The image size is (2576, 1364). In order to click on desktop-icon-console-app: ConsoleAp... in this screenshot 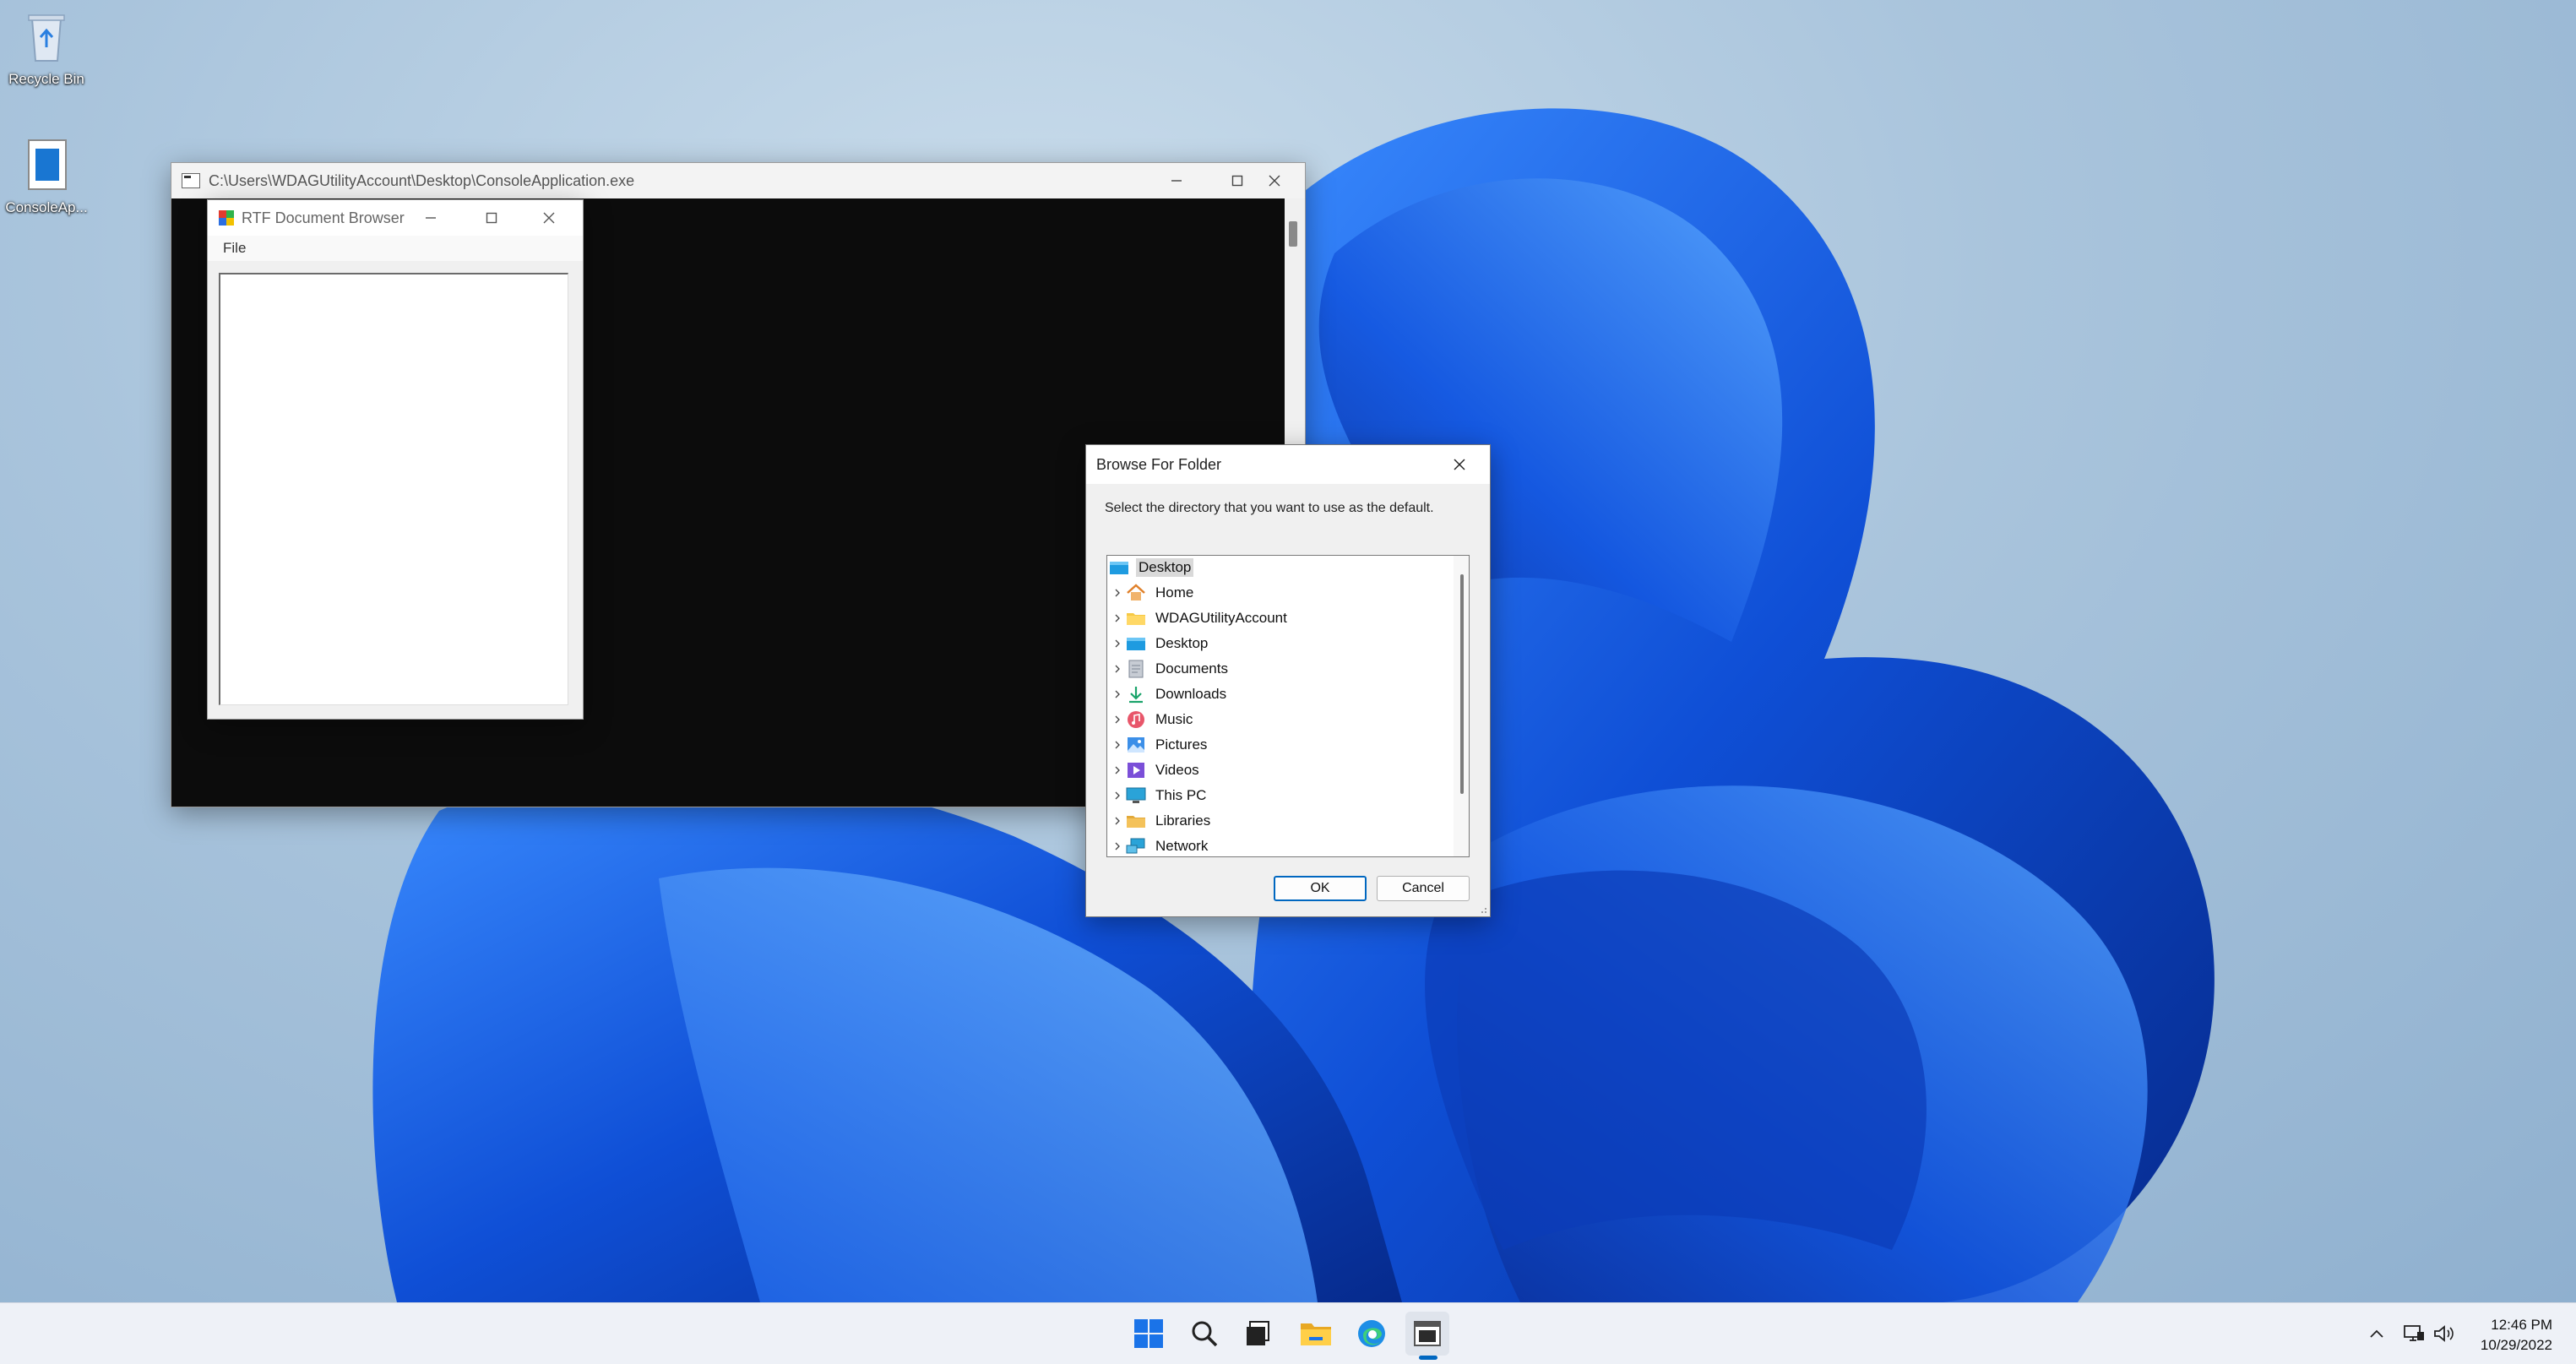, I will do `click(46, 176)`.